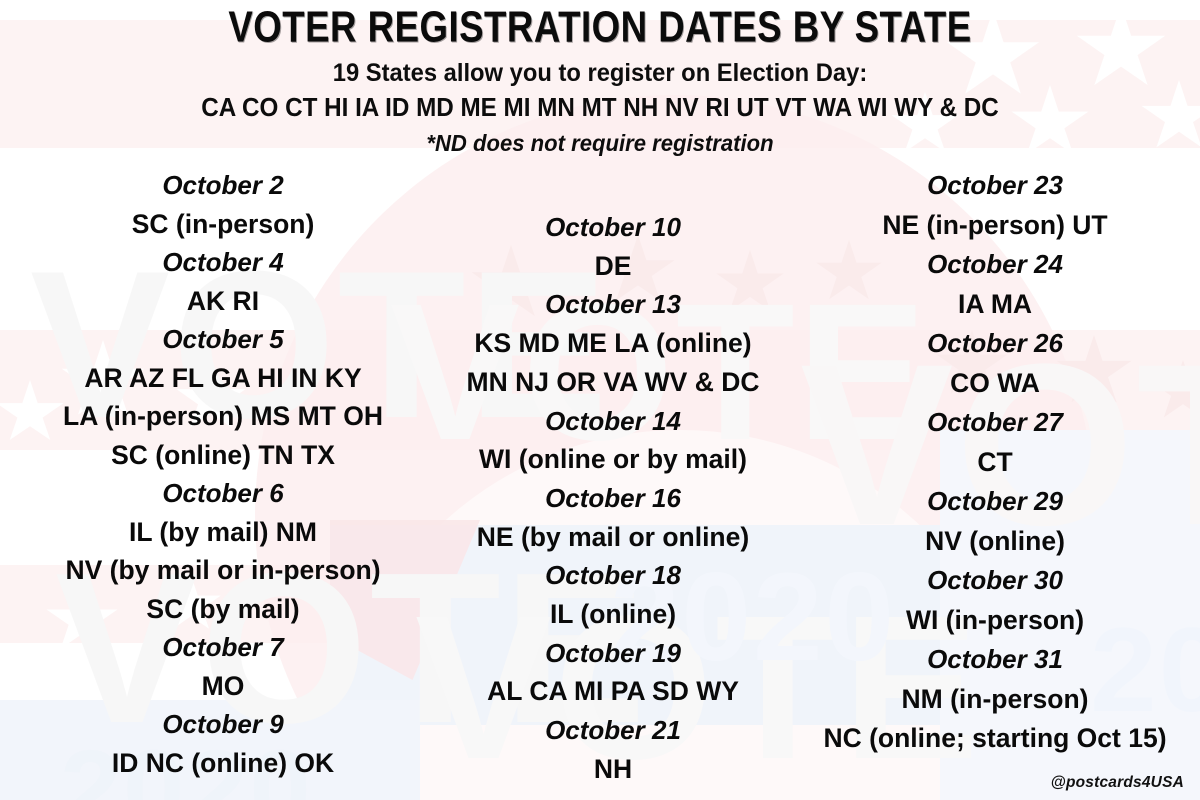 This screenshot has height=800, width=1200. Describe the element at coordinates (995, 698) in the screenshot. I see `state-list-line: NM (in-person)` at that location.